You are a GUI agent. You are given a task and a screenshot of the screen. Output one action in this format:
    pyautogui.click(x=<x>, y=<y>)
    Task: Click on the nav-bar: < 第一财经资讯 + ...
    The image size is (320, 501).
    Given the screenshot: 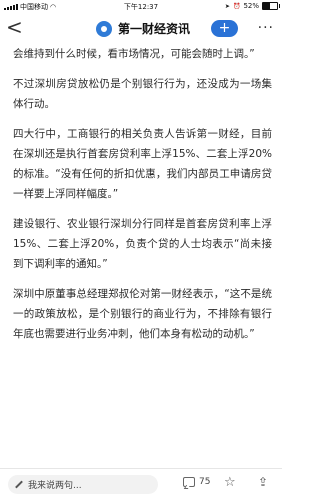 What is the action you would take?
    pyautogui.click(x=141, y=28)
    